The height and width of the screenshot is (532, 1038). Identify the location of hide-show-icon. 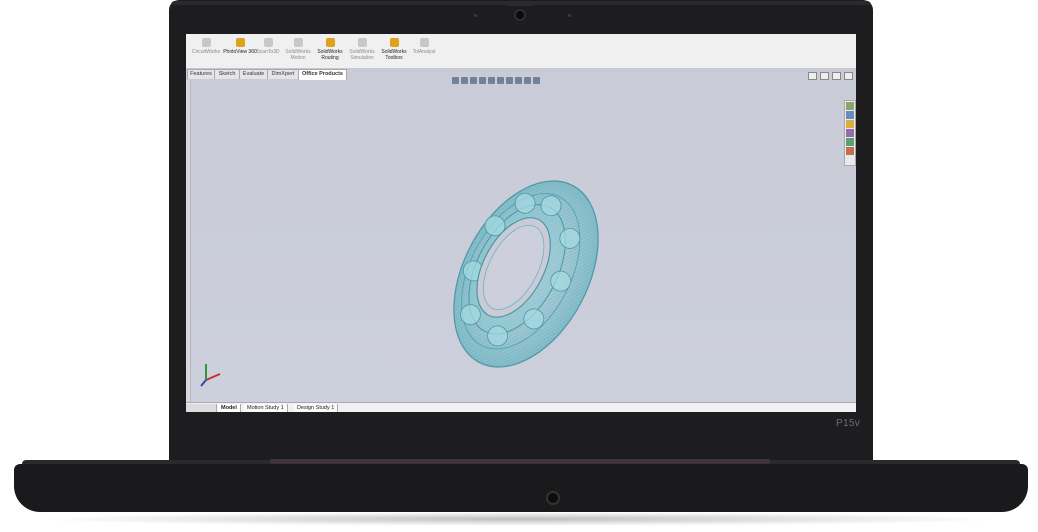
(509, 80).